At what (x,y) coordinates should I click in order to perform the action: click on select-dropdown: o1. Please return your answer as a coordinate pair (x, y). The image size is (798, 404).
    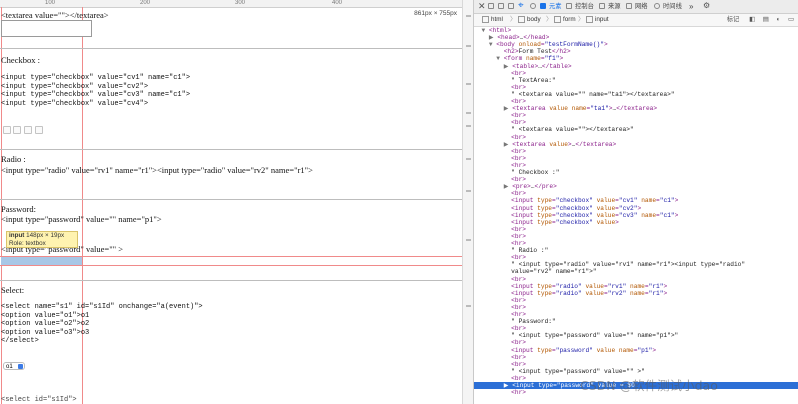
    Looking at the image, I should click on (14, 366).